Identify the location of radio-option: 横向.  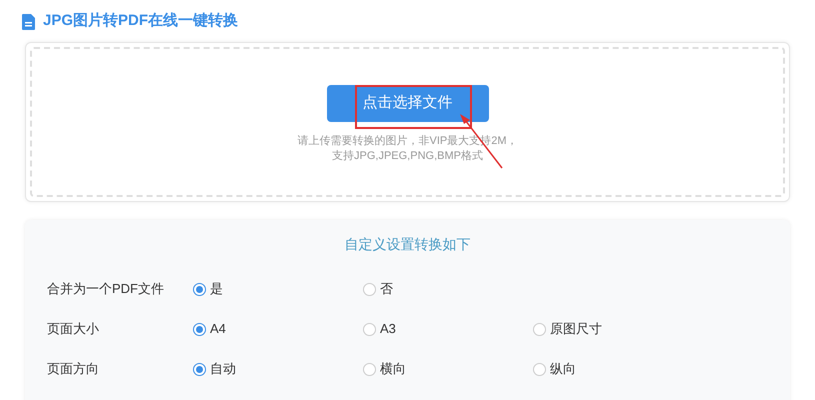
(448, 369).